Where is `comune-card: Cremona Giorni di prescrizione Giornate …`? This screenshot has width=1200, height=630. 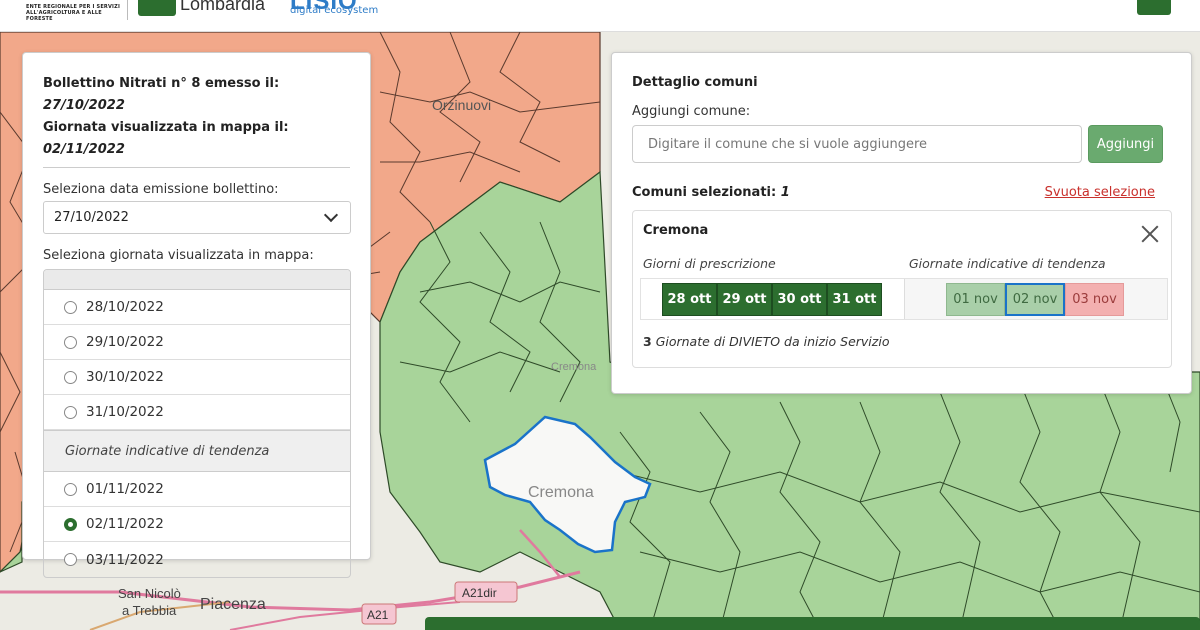 comune-card: Cremona Giorni di prescrizione Giornate … is located at coordinates (902, 289).